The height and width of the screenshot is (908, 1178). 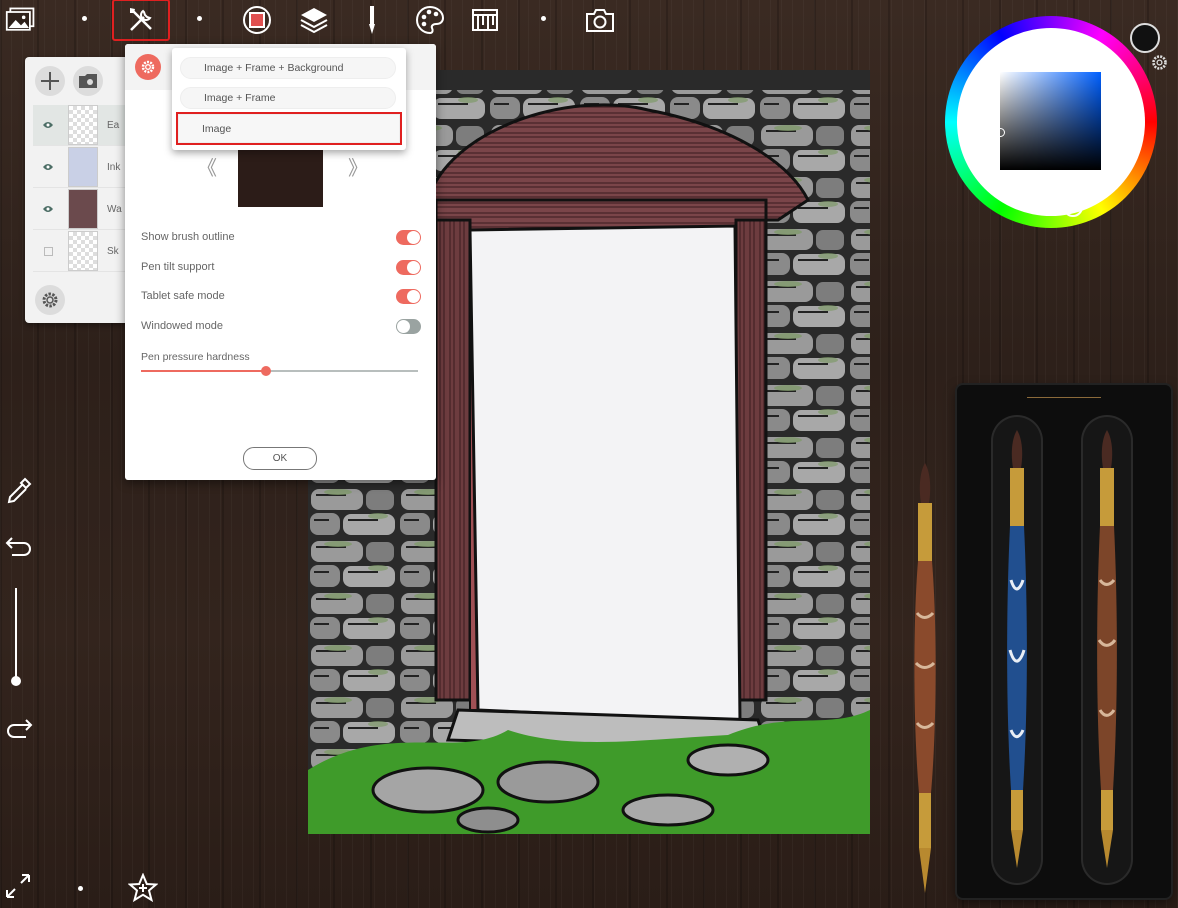 What do you see at coordinates (178, 267) in the screenshot?
I see `setting-label: Pen tilt support` at bounding box center [178, 267].